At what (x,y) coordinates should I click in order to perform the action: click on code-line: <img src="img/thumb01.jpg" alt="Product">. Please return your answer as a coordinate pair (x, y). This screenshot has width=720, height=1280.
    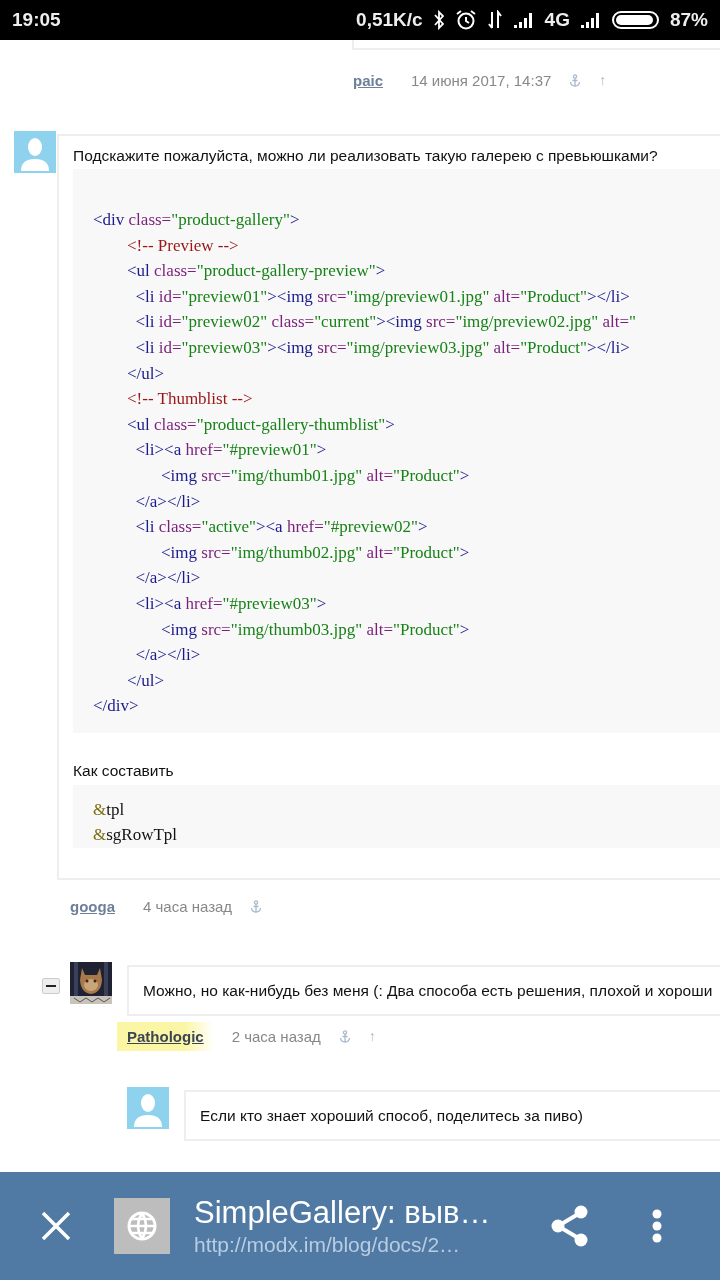
    Looking at the image, I should click on (315, 475).